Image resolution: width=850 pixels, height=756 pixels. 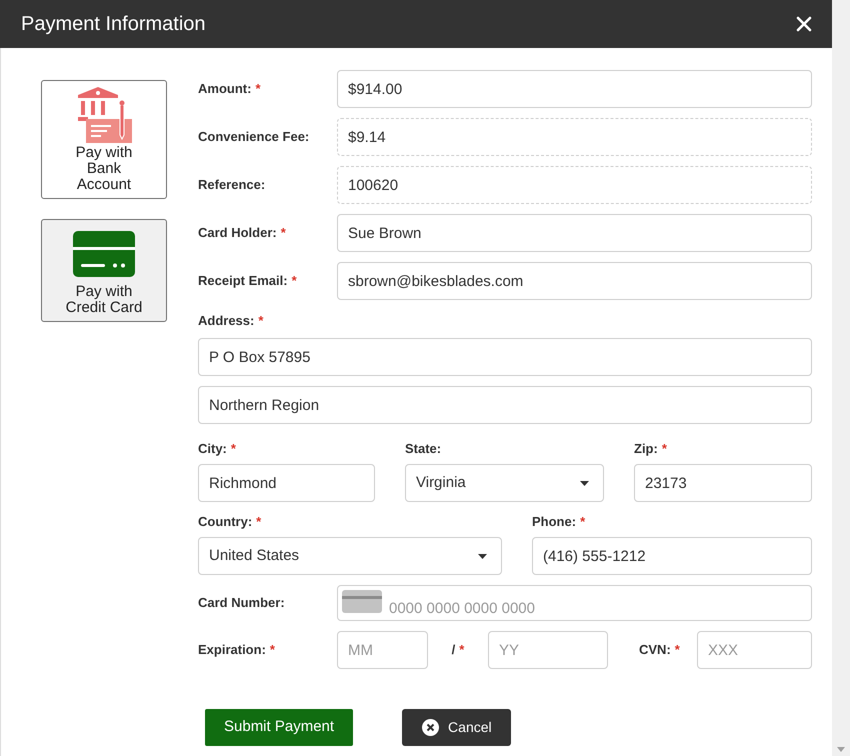 What do you see at coordinates (841, 378) in the screenshot?
I see `scrollbar` at bounding box center [841, 378].